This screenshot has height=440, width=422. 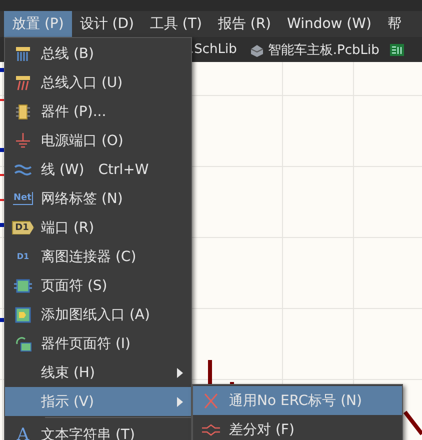 What do you see at coordinates (98, 53) in the screenshot?
I see `menu-item: 总线 (B)` at bounding box center [98, 53].